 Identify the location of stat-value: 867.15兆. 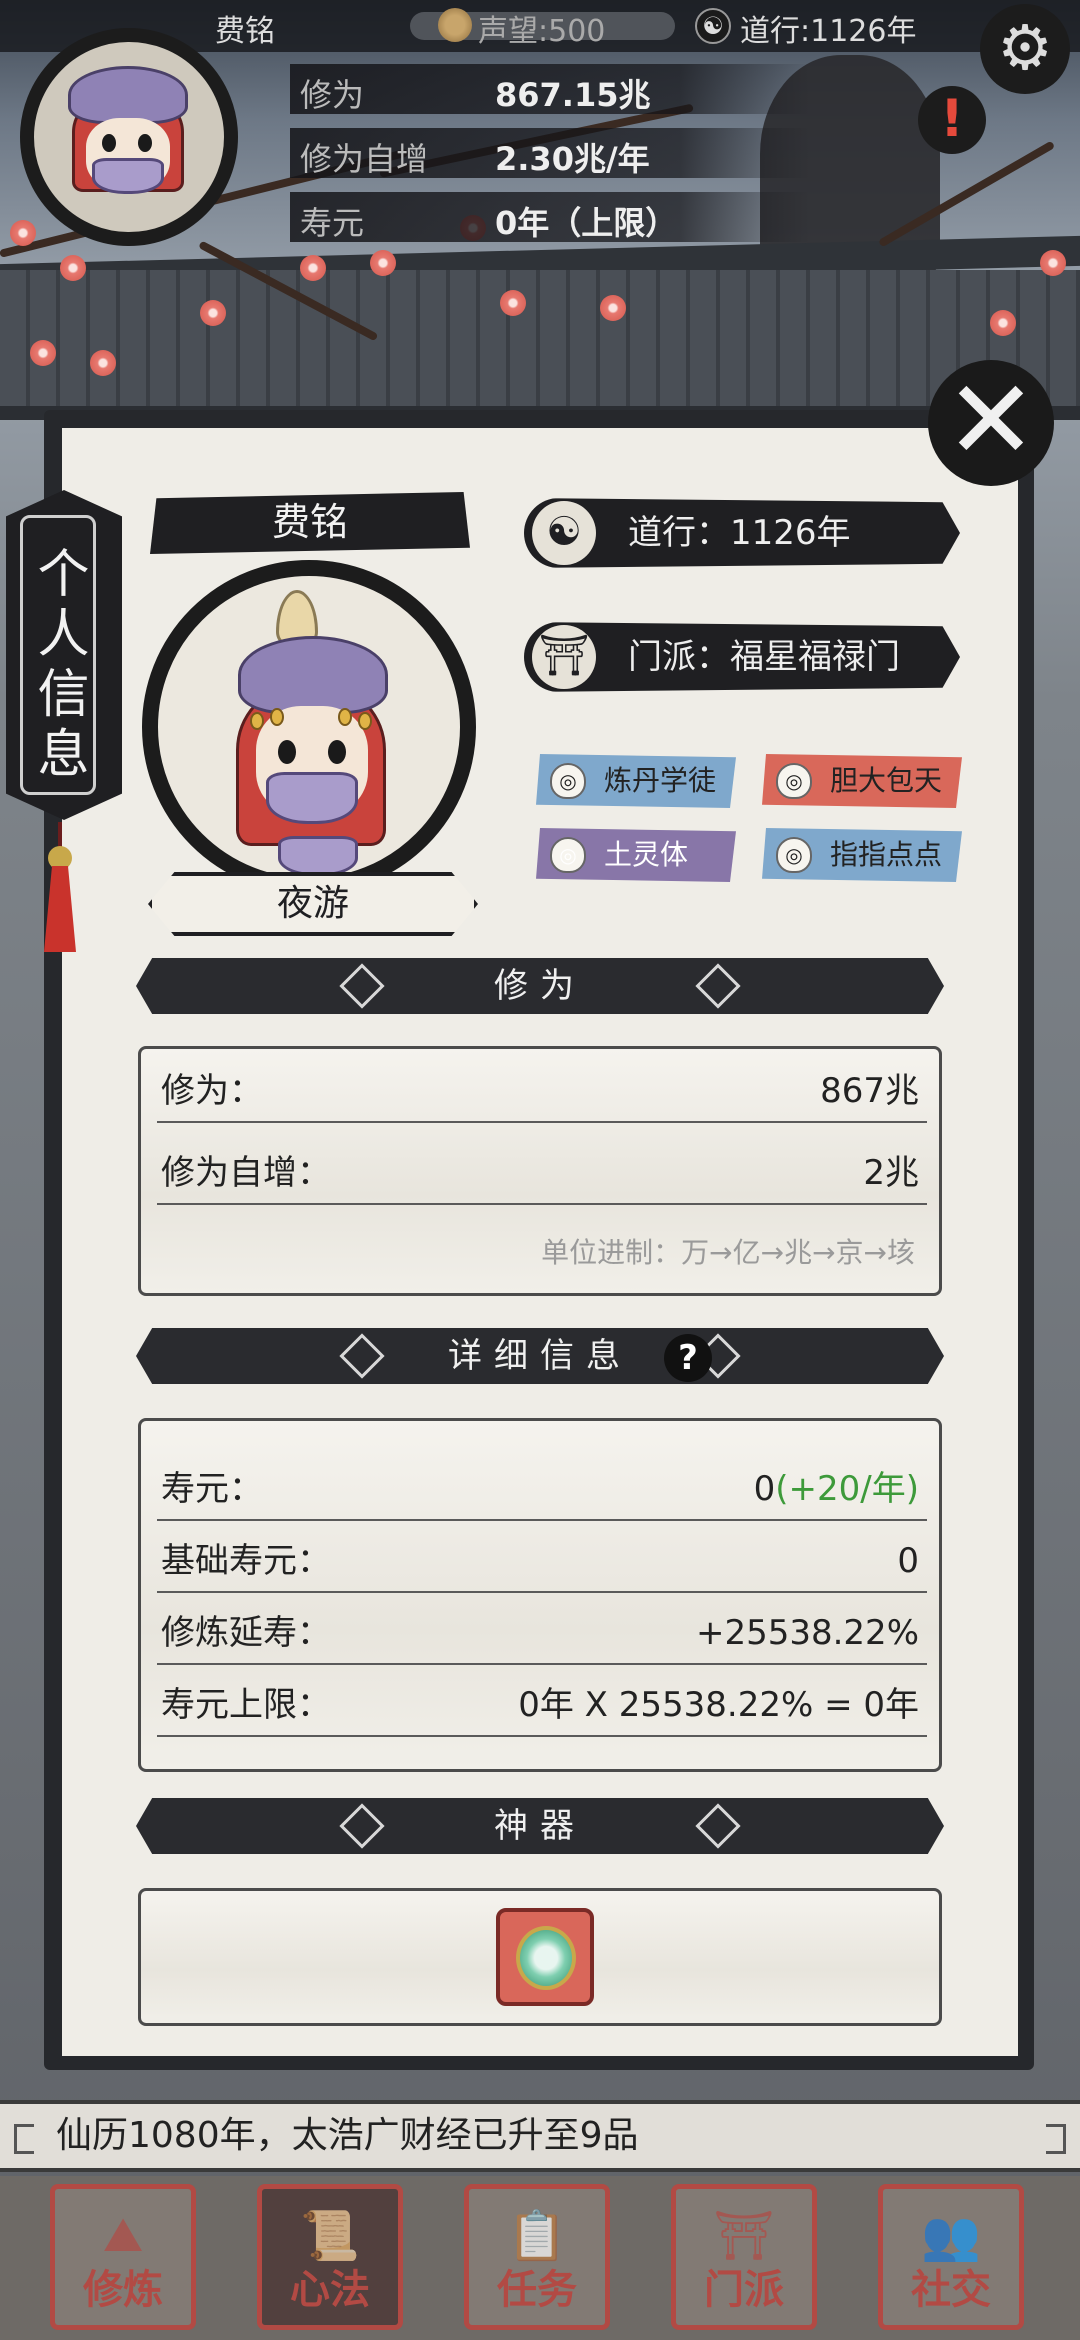
(573, 95).